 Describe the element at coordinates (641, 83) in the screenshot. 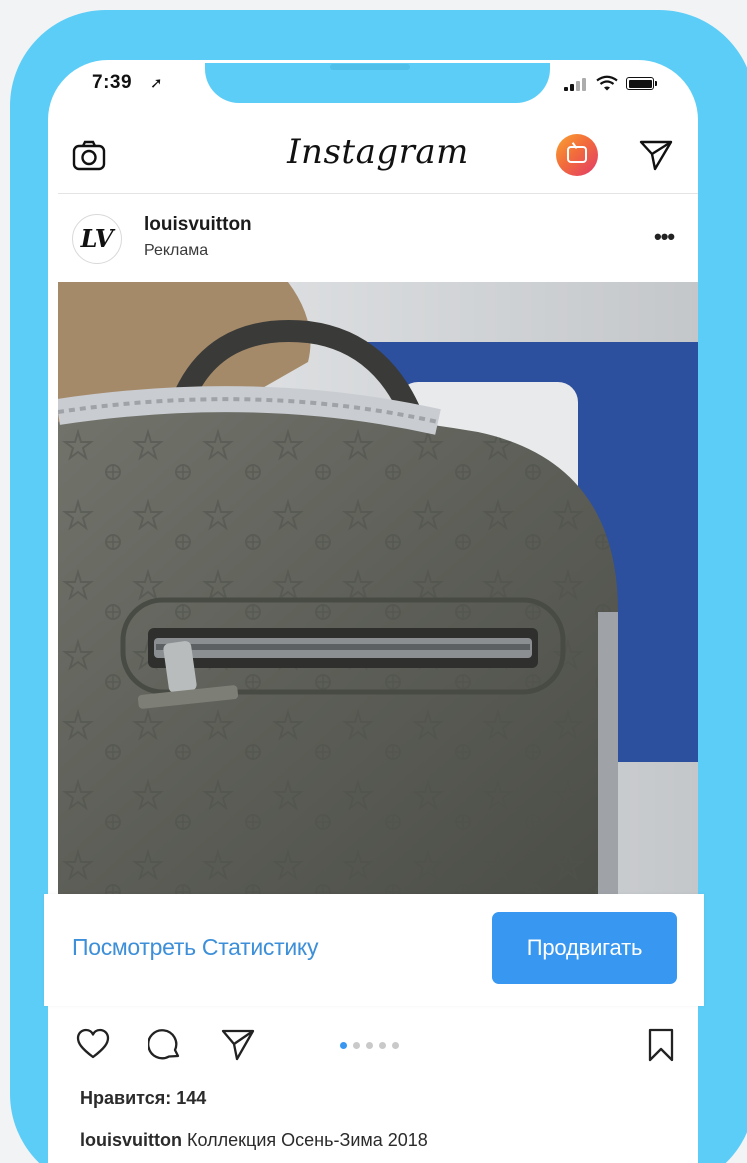

I see `battery-icon` at that location.